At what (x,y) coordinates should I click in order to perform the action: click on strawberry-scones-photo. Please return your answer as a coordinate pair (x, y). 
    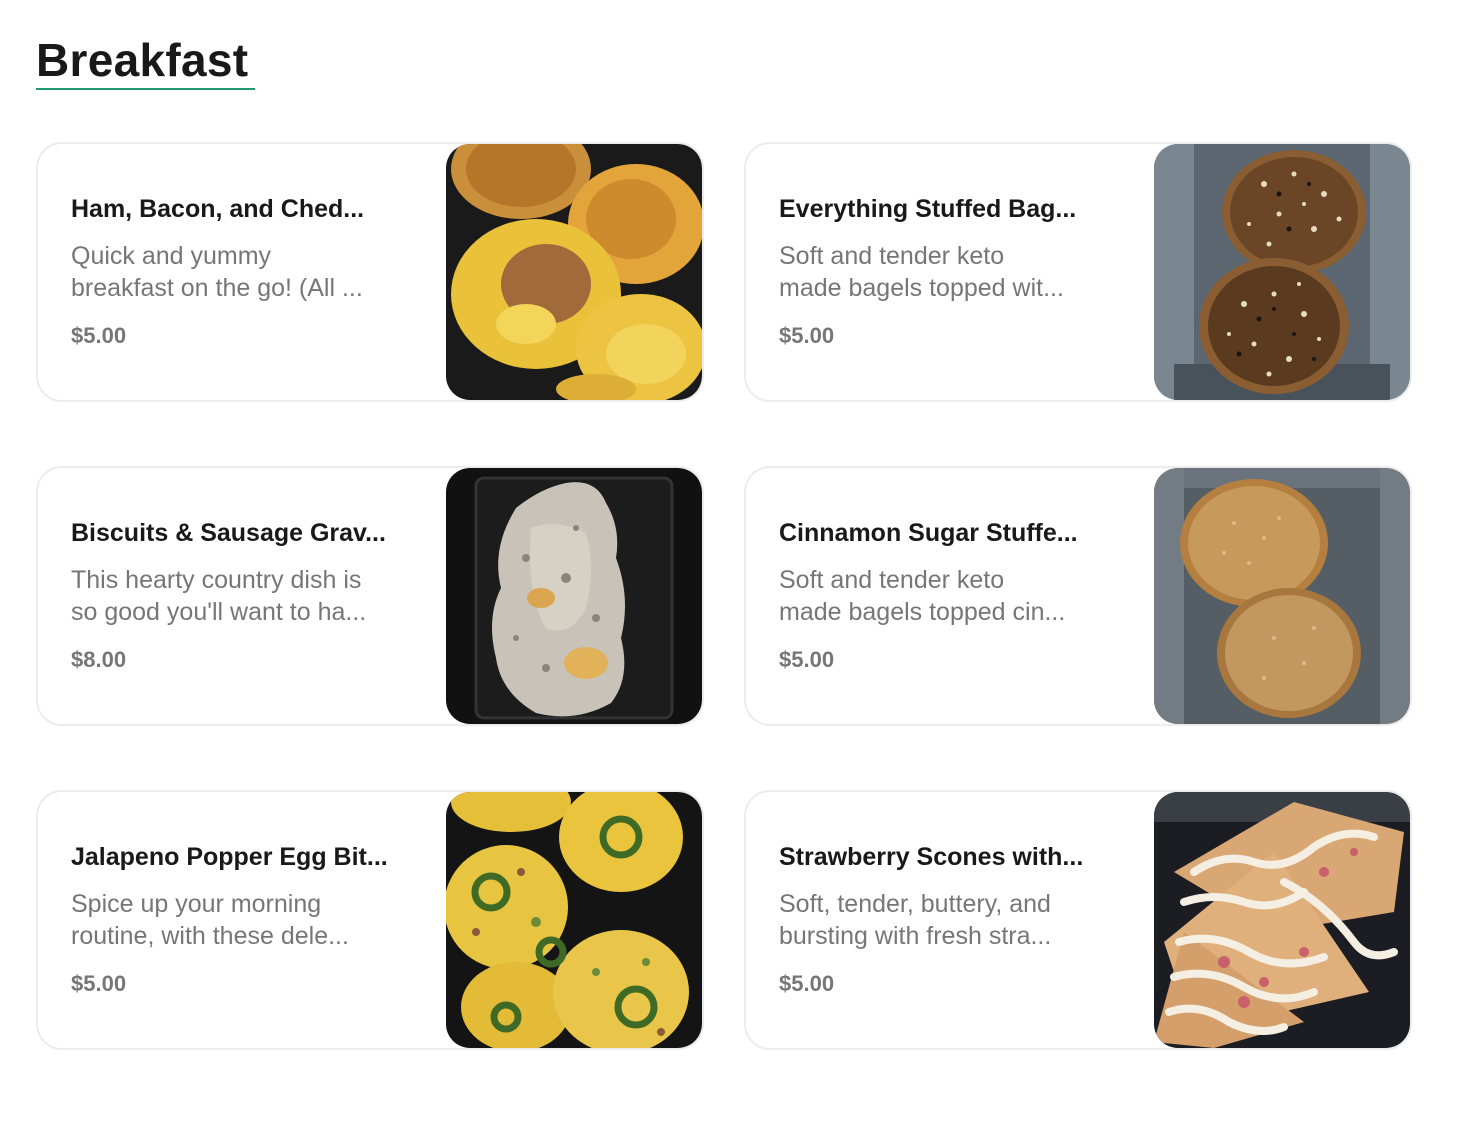
    Looking at the image, I should click on (1282, 920).